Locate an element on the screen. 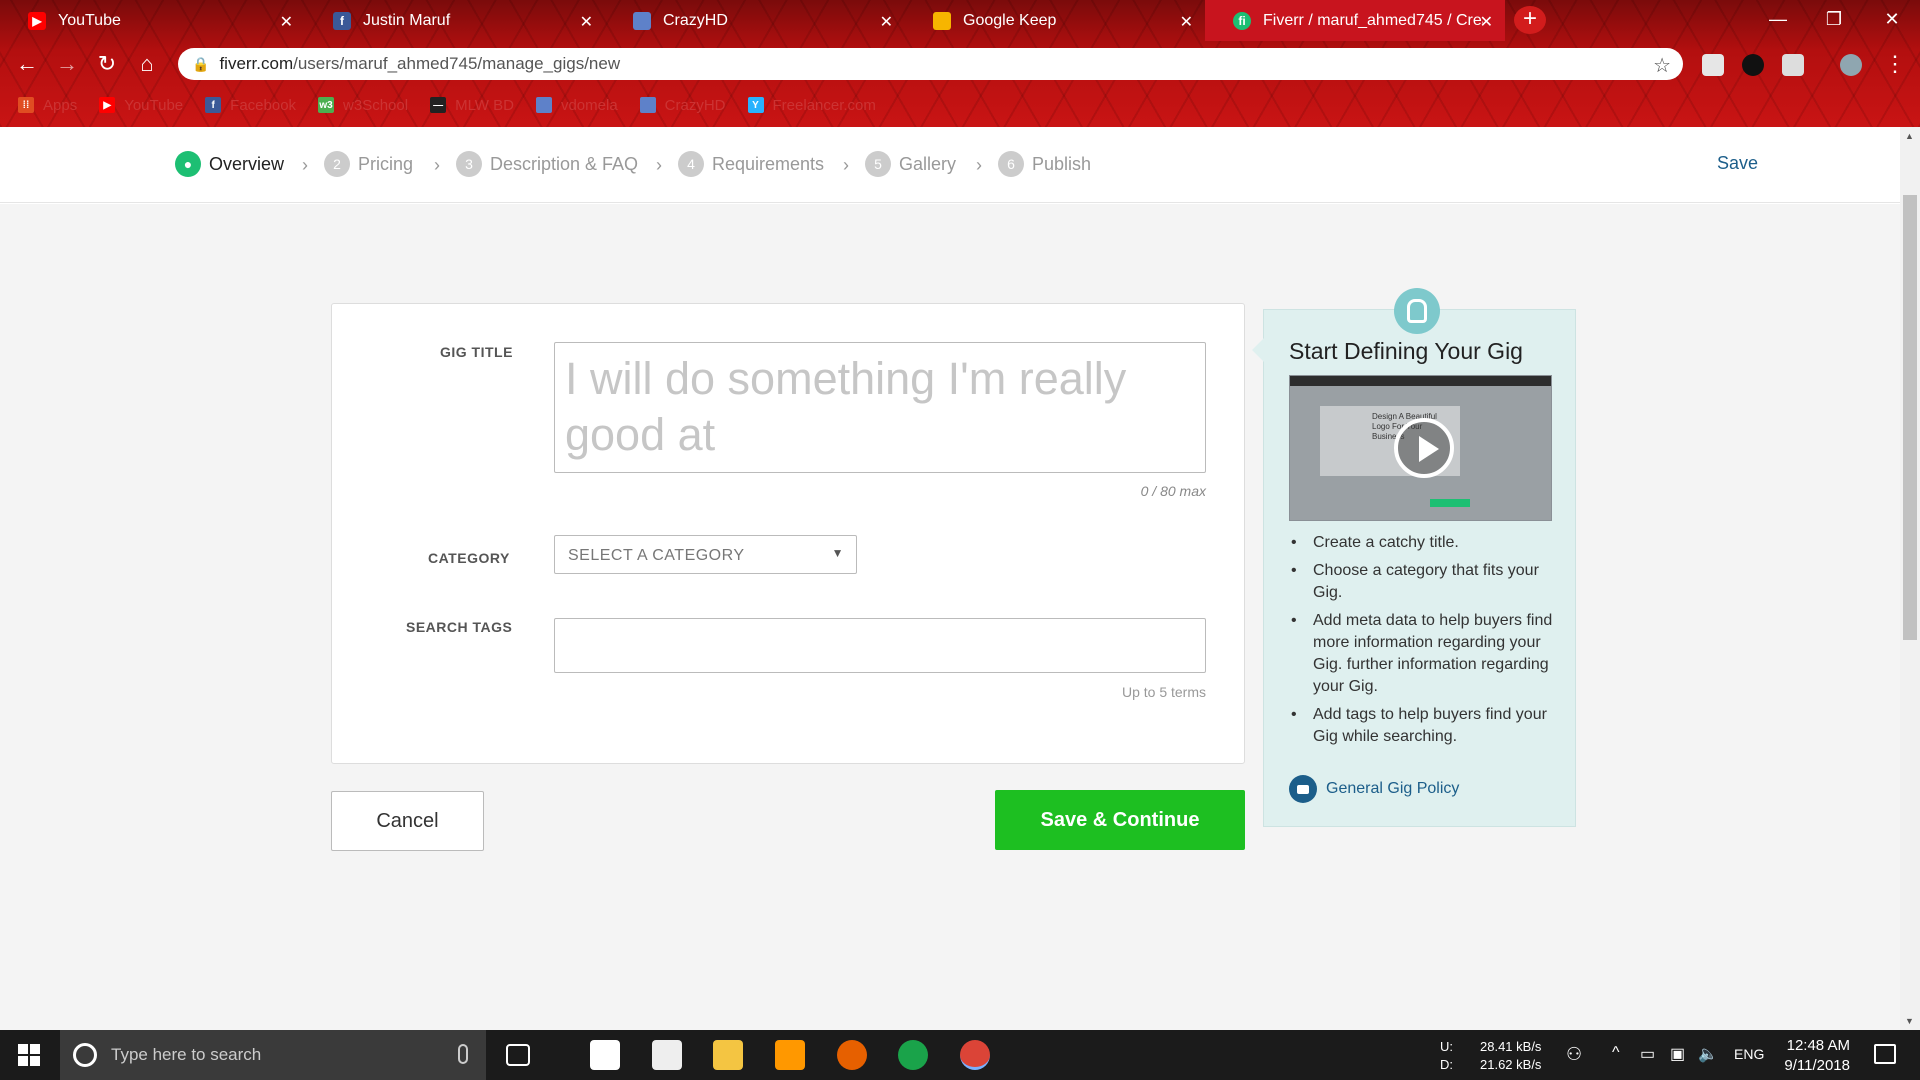 The height and width of the screenshot is (1080, 1920). bookmark-apps: ⁞⁞ Apps is located at coordinates (47, 105).